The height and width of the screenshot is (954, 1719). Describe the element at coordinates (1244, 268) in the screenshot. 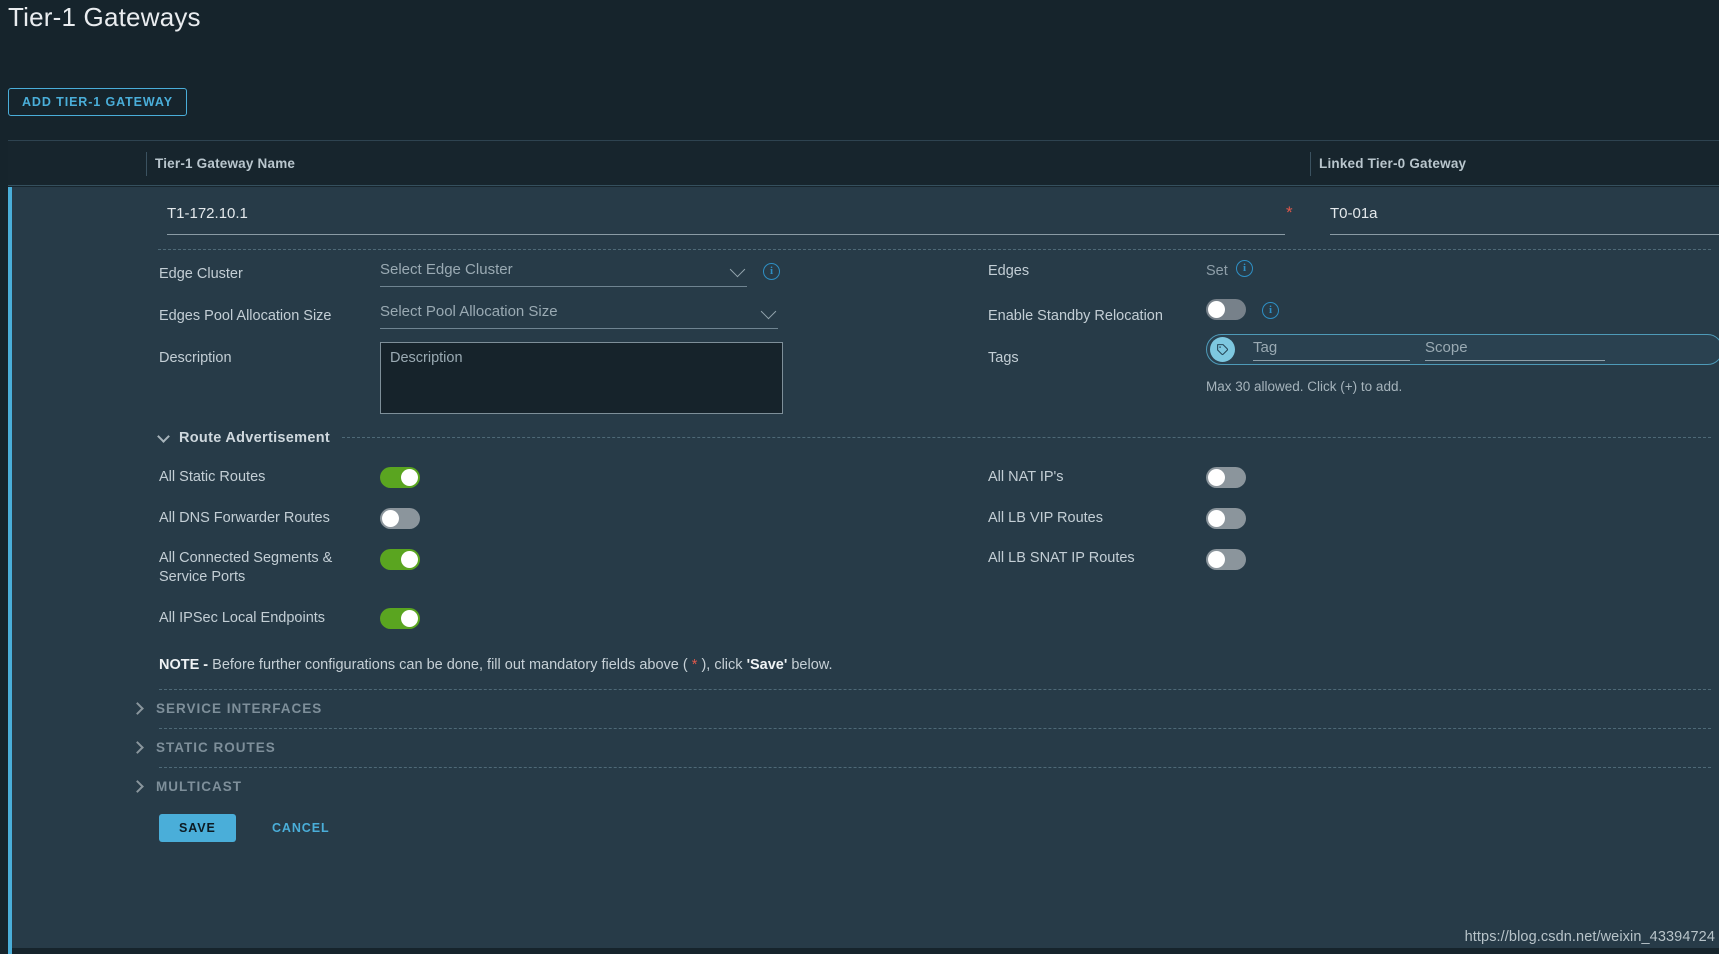

I see `edges-info-icon: i` at that location.